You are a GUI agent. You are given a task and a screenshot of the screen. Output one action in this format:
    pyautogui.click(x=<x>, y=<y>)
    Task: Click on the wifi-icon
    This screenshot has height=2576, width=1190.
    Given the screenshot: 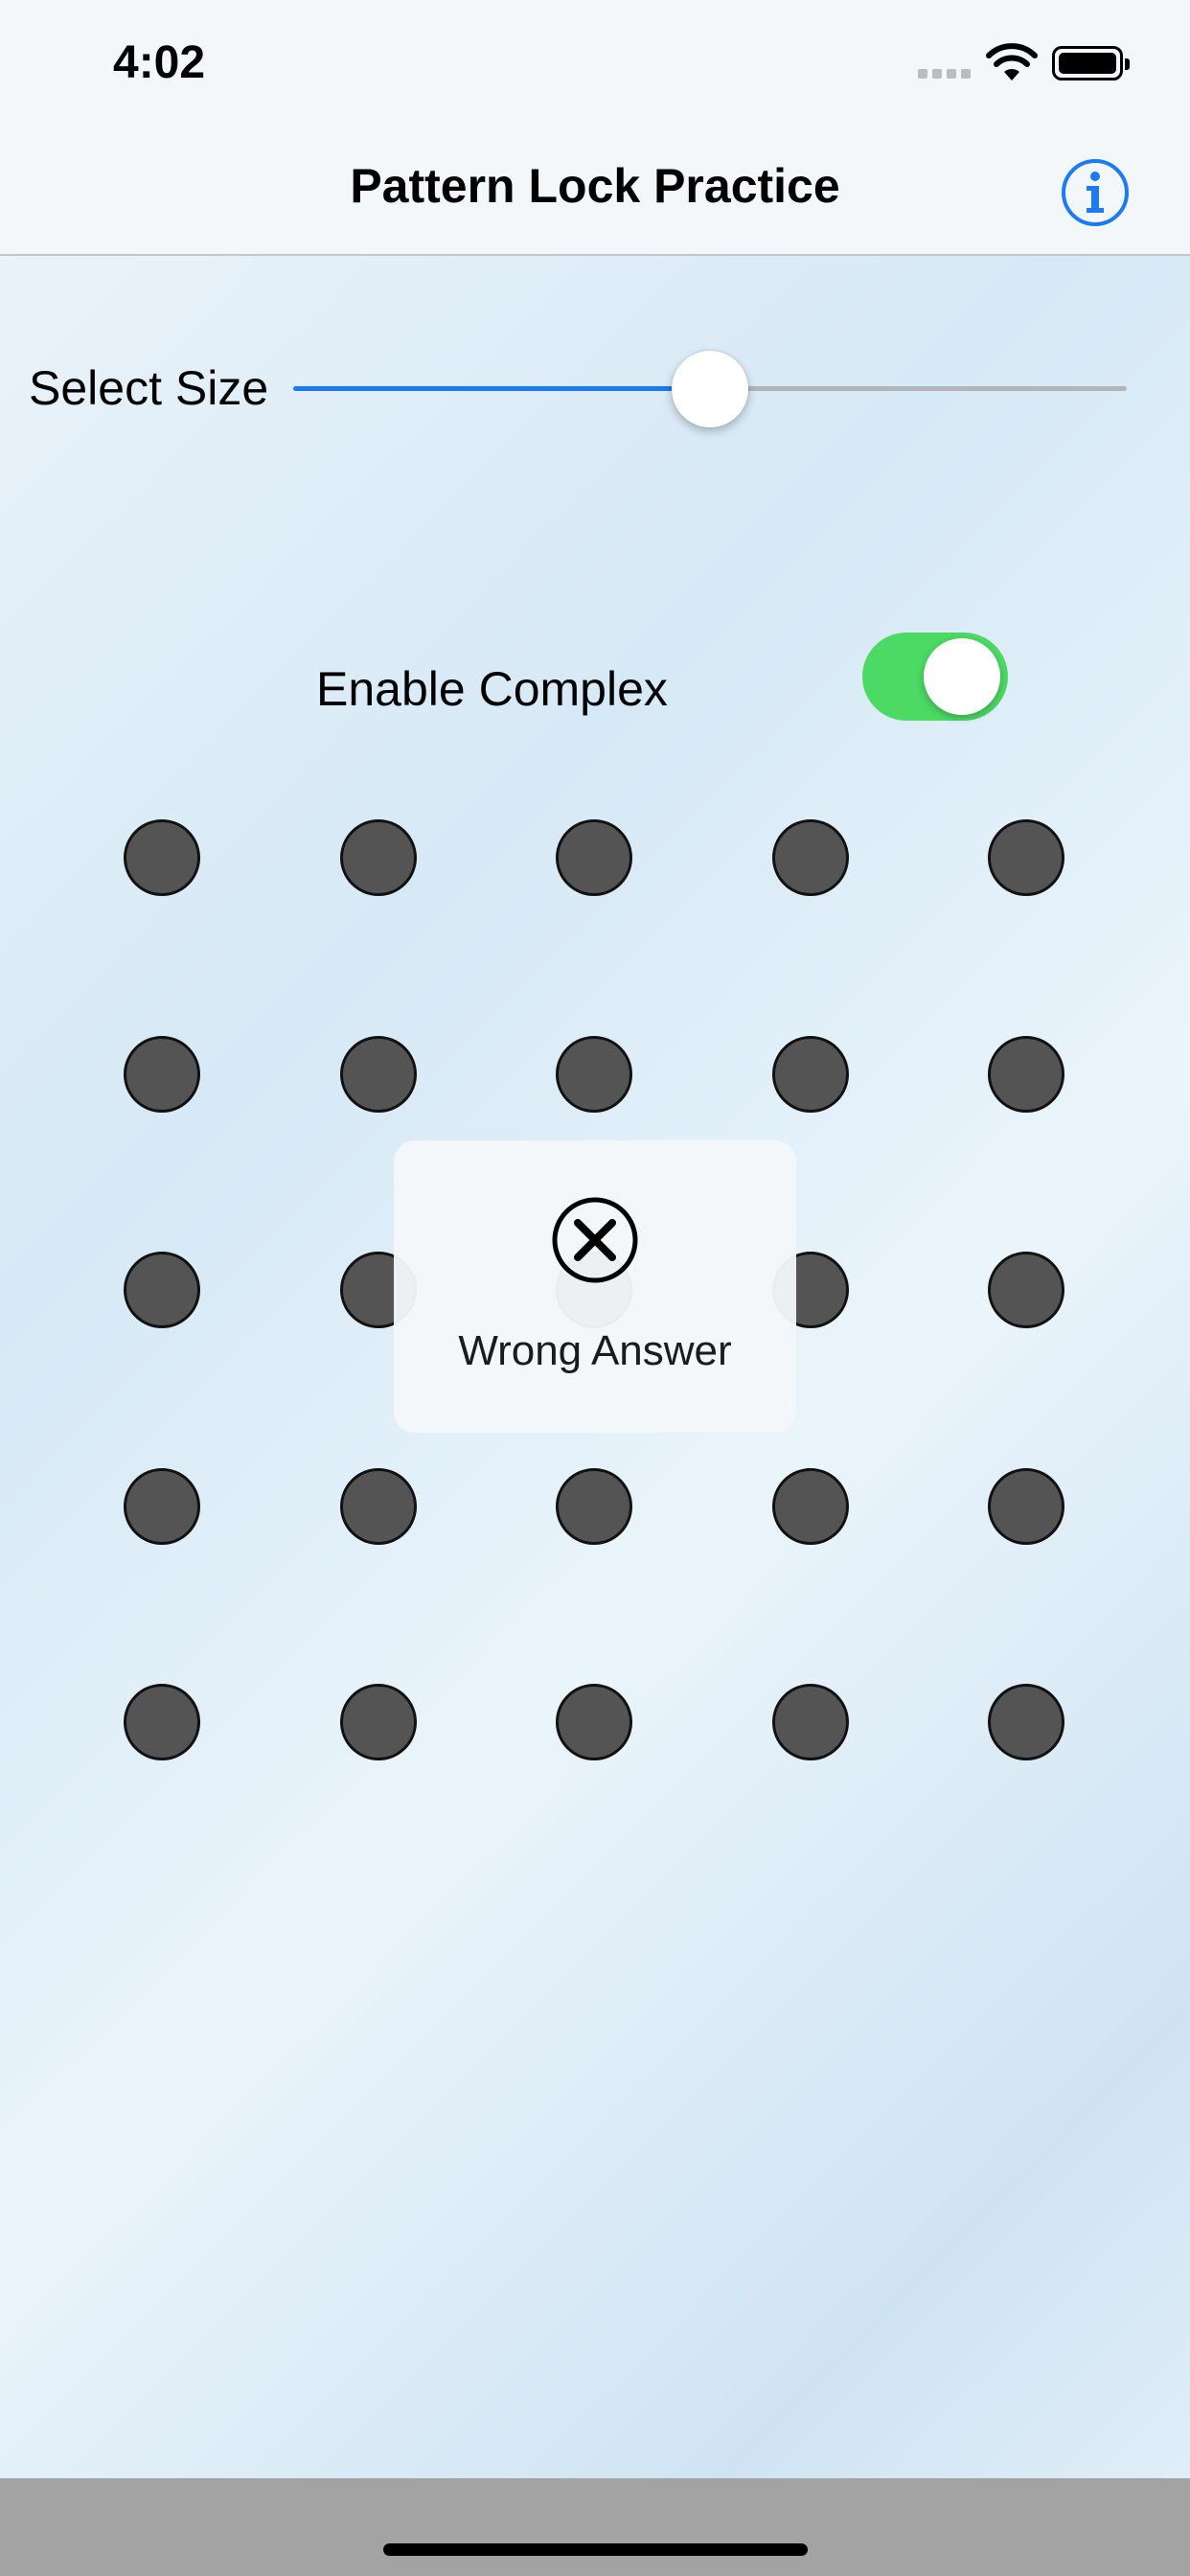 What is the action you would take?
    pyautogui.click(x=1012, y=62)
    